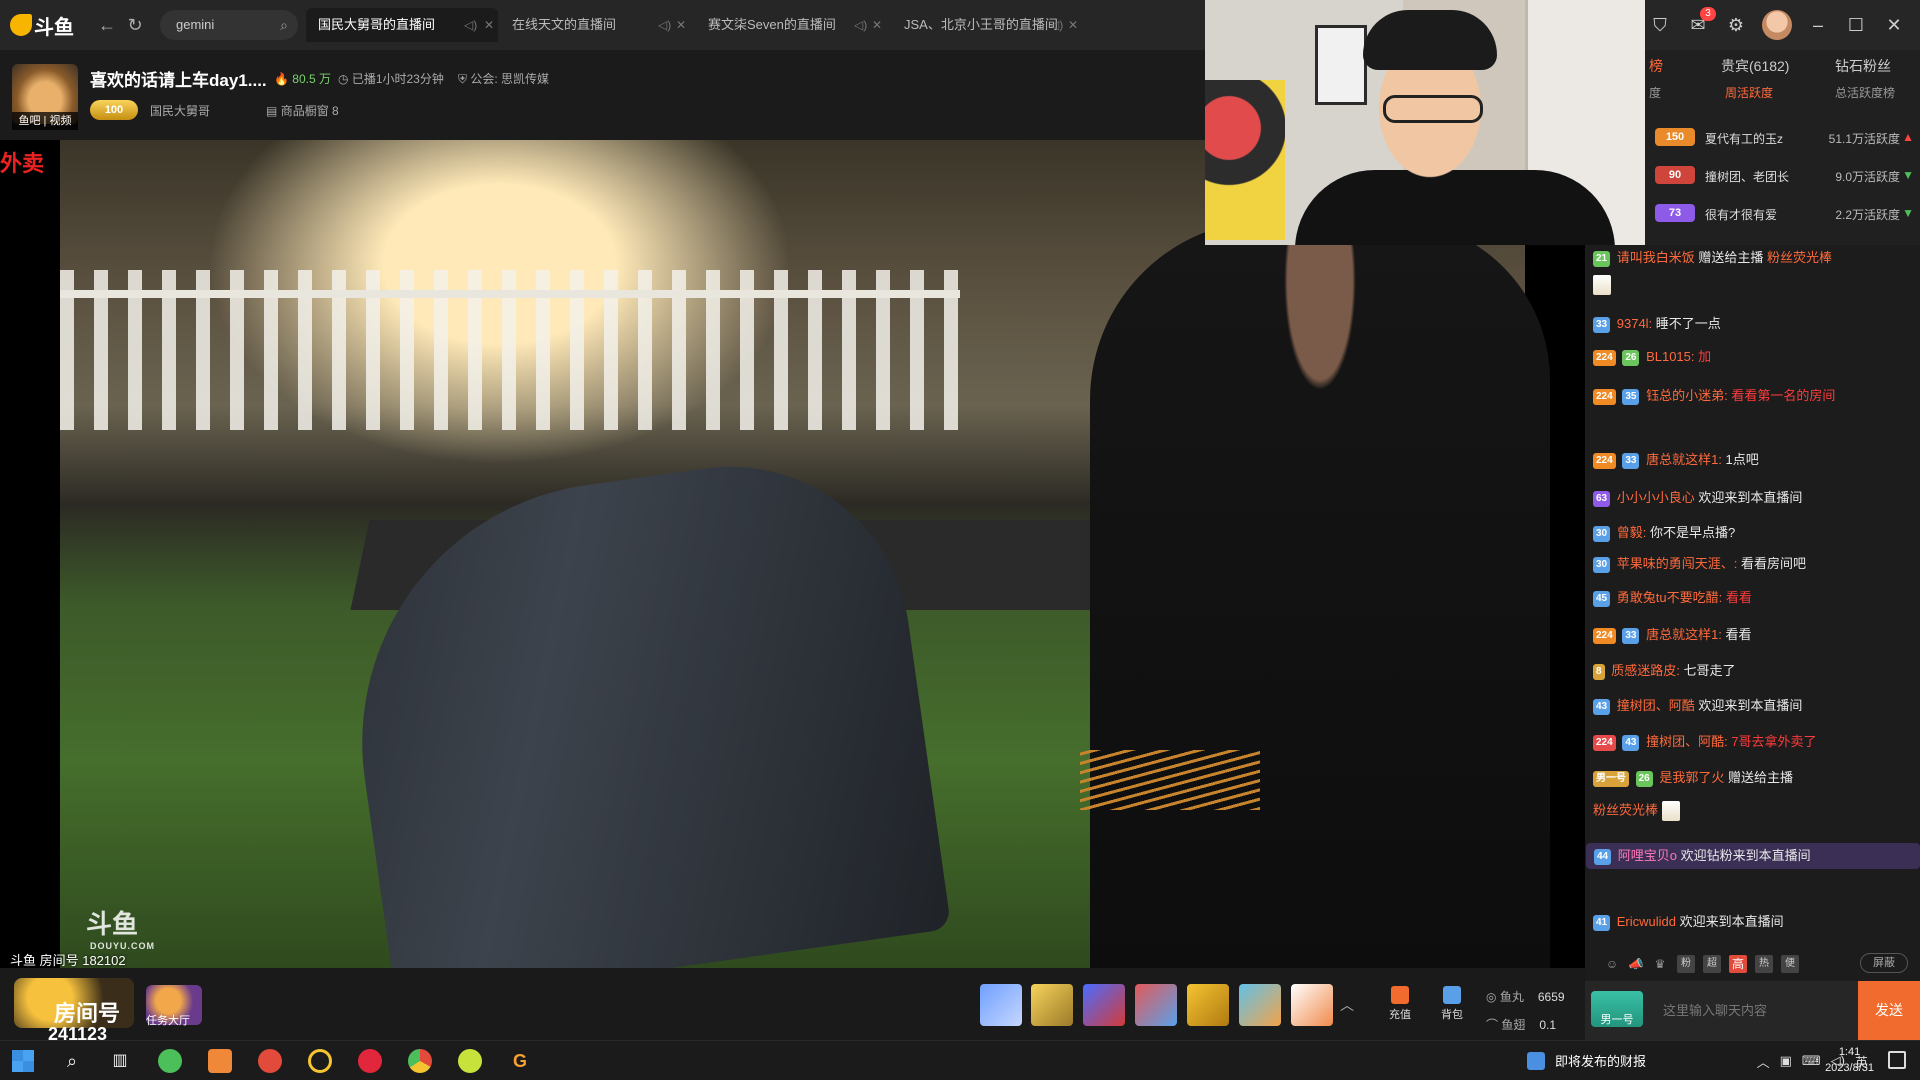 The width and height of the screenshot is (1920, 1080). I want to click on guild: ⛨ 公会: 思凯传媒, so click(503, 78).